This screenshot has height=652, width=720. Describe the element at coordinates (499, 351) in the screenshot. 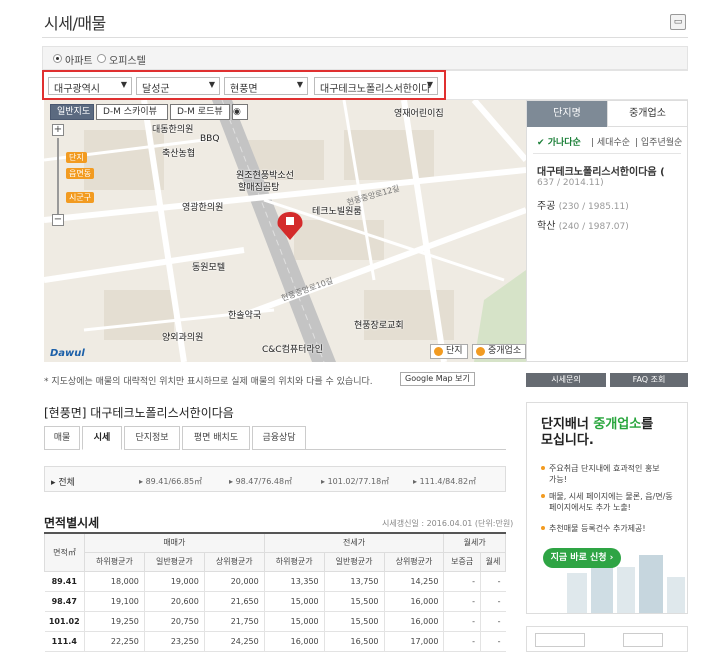

I see `legend-agency: 중개업소` at that location.